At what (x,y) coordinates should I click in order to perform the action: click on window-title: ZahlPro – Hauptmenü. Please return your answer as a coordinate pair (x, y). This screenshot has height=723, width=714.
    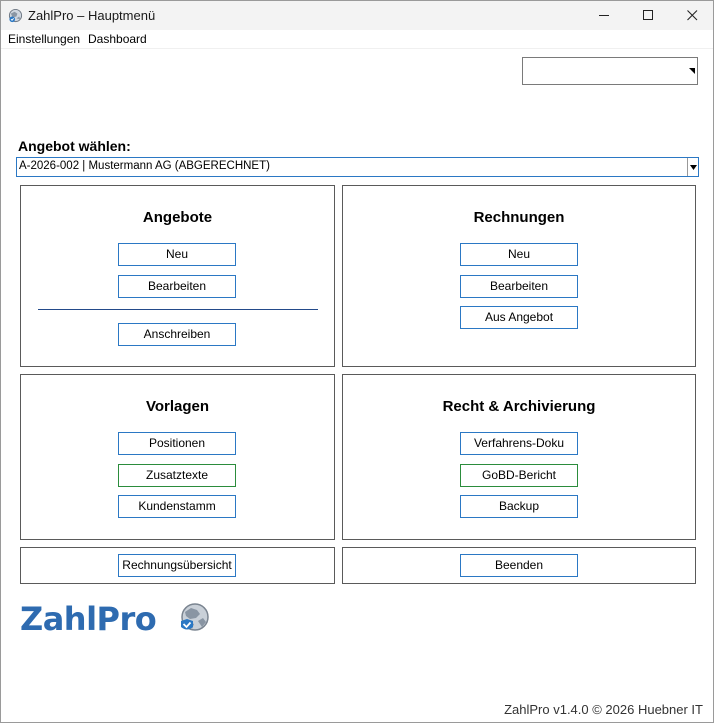
    Looking at the image, I should click on (92, 15).